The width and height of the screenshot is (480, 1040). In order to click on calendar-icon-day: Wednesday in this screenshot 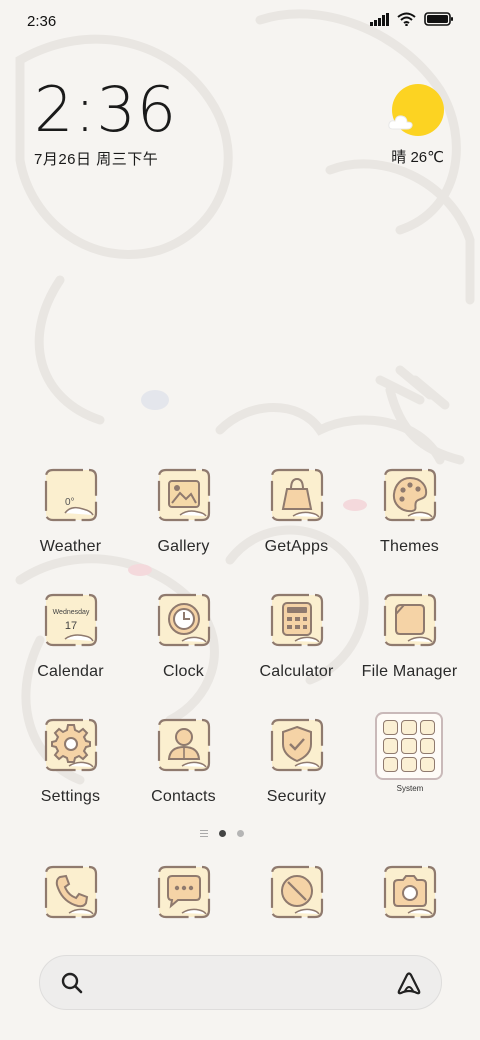, I will do `click(70, 612)`.